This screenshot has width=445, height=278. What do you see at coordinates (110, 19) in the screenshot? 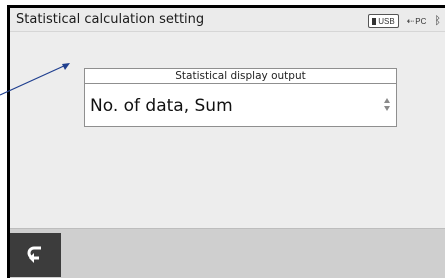
I see `window-title: Statistical calculation setting` at bounding box center [110, 19].